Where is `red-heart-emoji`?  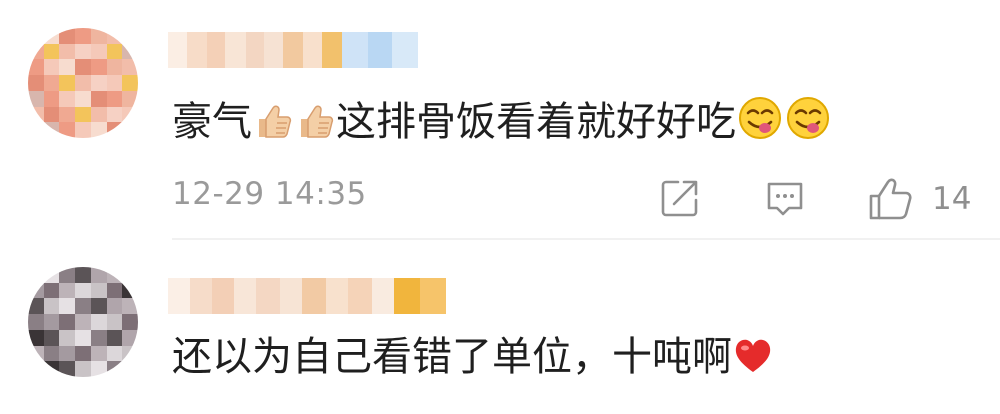 red-heart-emoji is located at coordinates (753, 362).